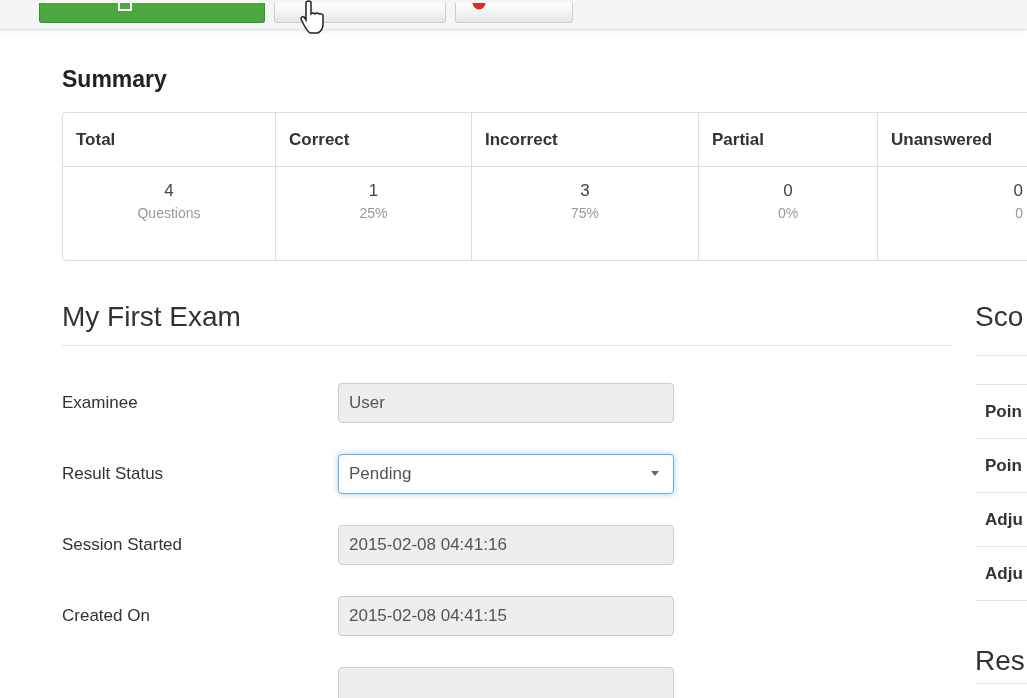 The image size is (1027, 698). What do you see at coordinates (1001, 657) in the screenshot?
I see `results-heading: Res` at bounding box center [1001, 657].